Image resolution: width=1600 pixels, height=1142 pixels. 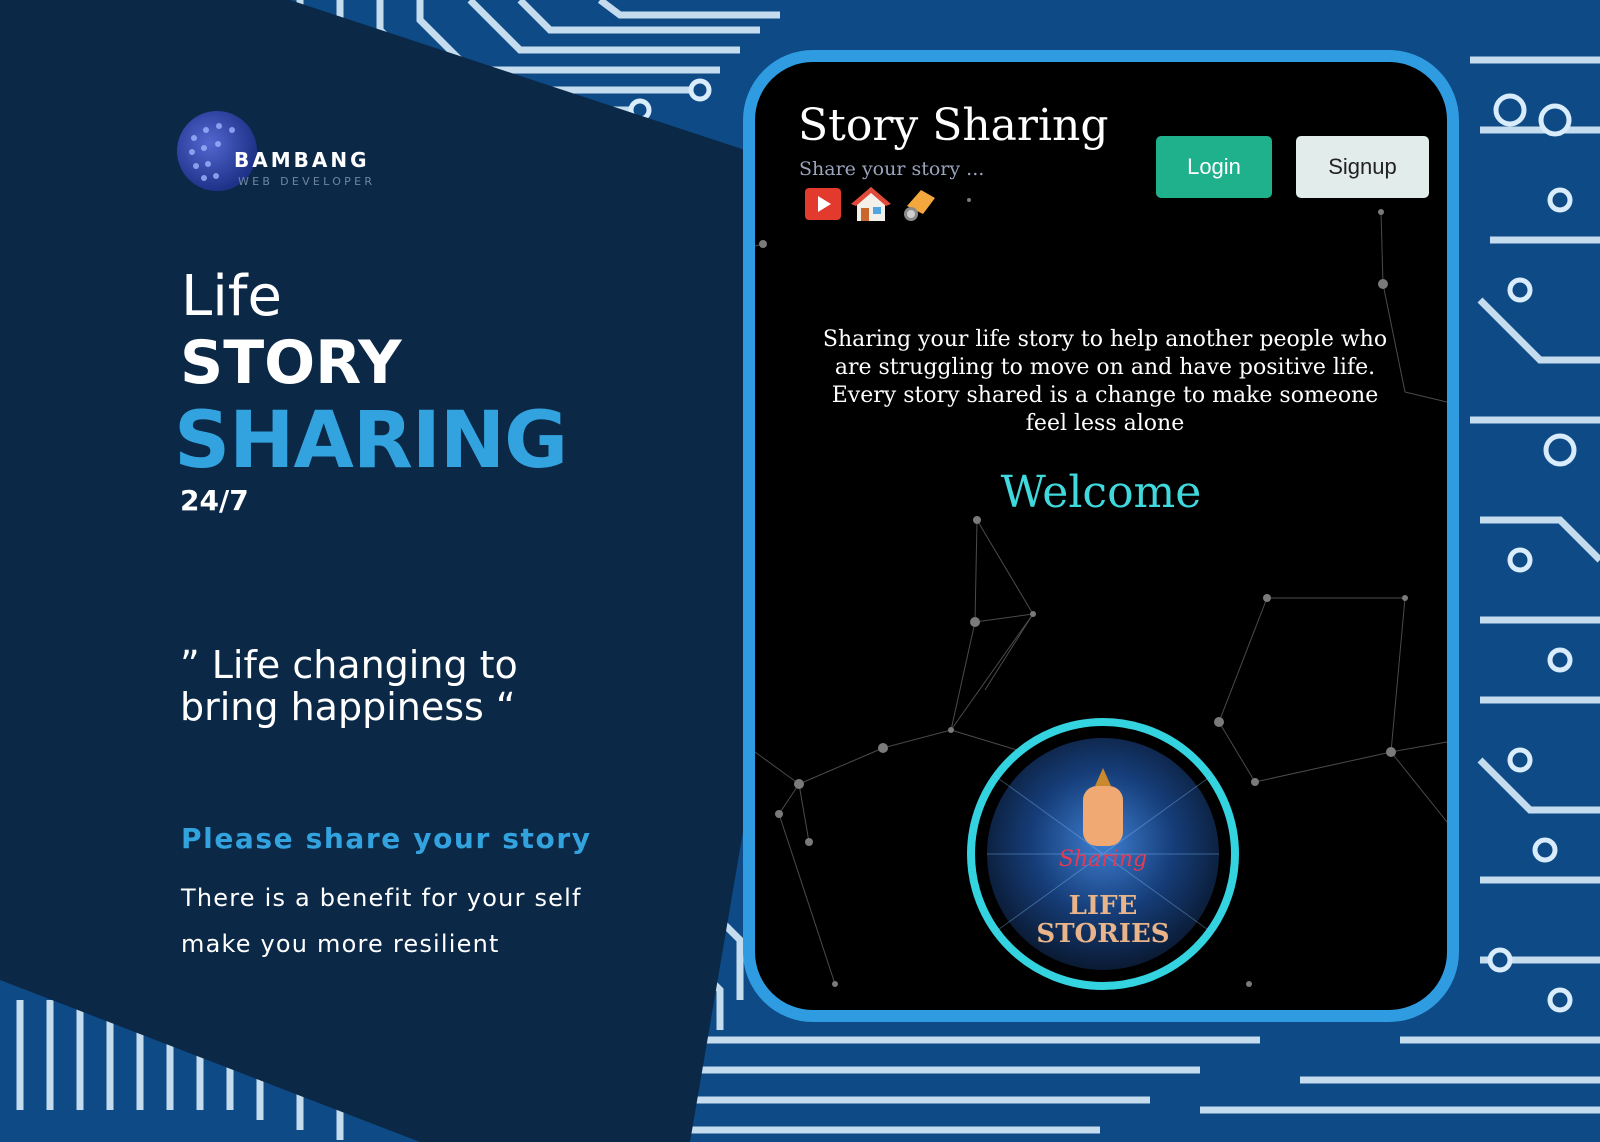 I want to click on cta-heading: Please share your story, so click(x=386, y=838).